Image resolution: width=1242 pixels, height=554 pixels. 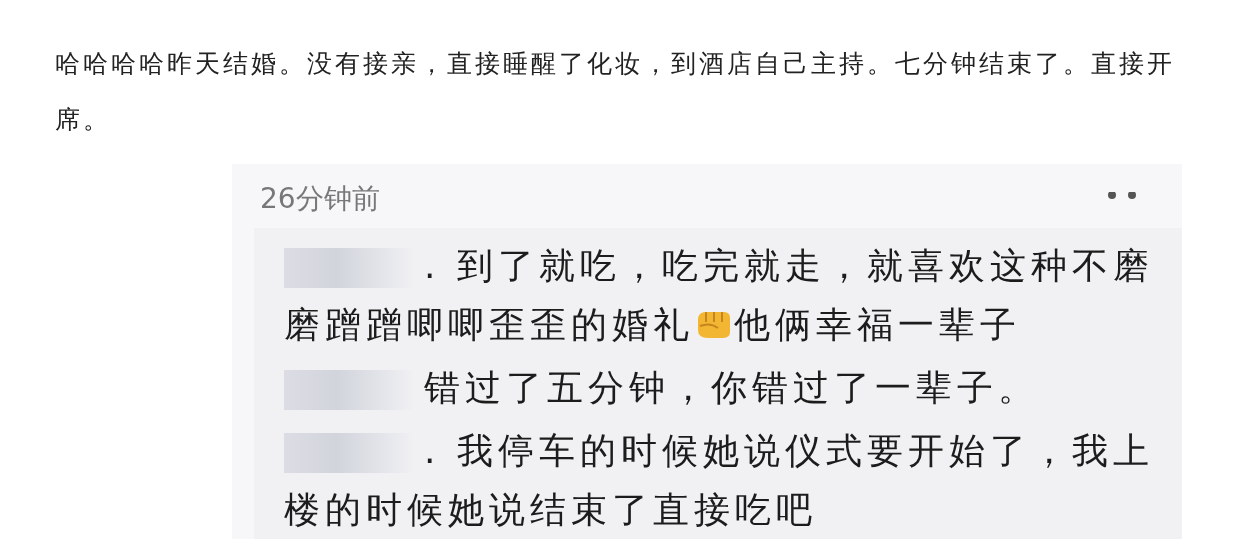 I want to click on timestamp: 26分钟前, so click(x=319, y=199).